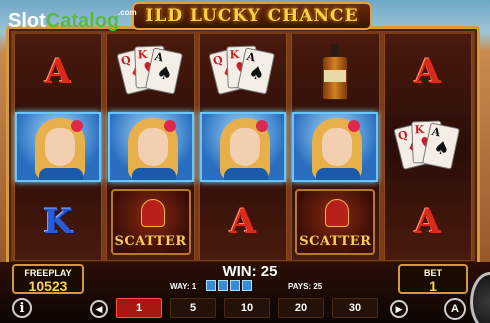  I want to click on freeplay-value: 10523, so click(48, 286).